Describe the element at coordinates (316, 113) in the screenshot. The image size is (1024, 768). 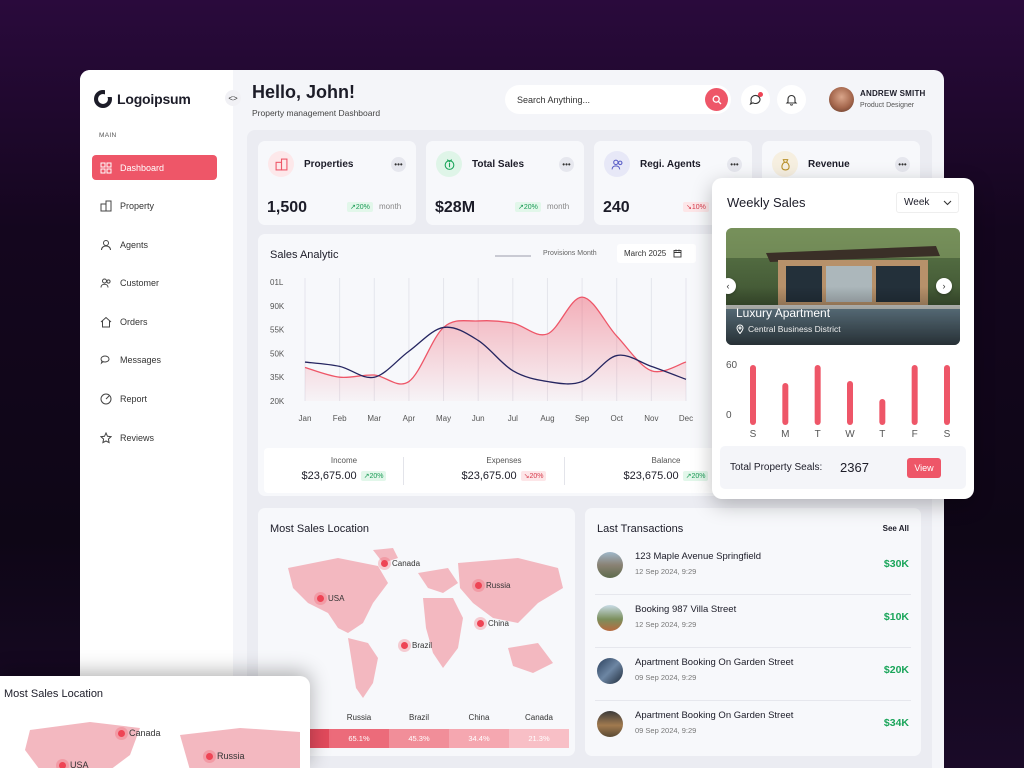
I see `page-subtitle: Property management Dashboard` at that location.